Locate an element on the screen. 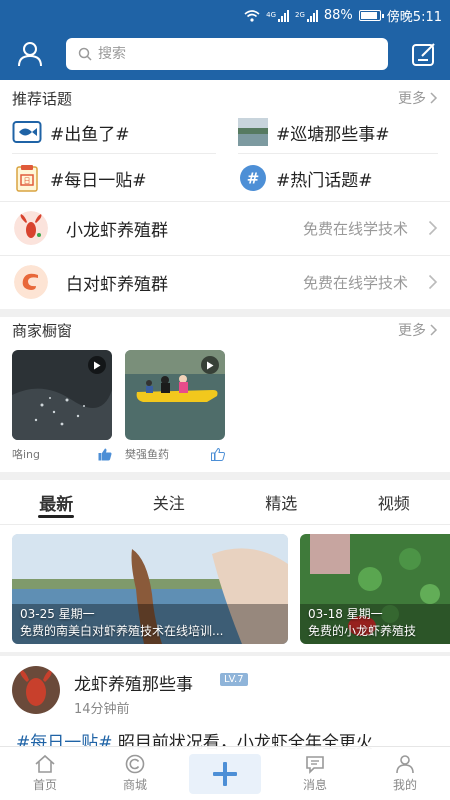  signal-icon is located at coordinates (283, 15).